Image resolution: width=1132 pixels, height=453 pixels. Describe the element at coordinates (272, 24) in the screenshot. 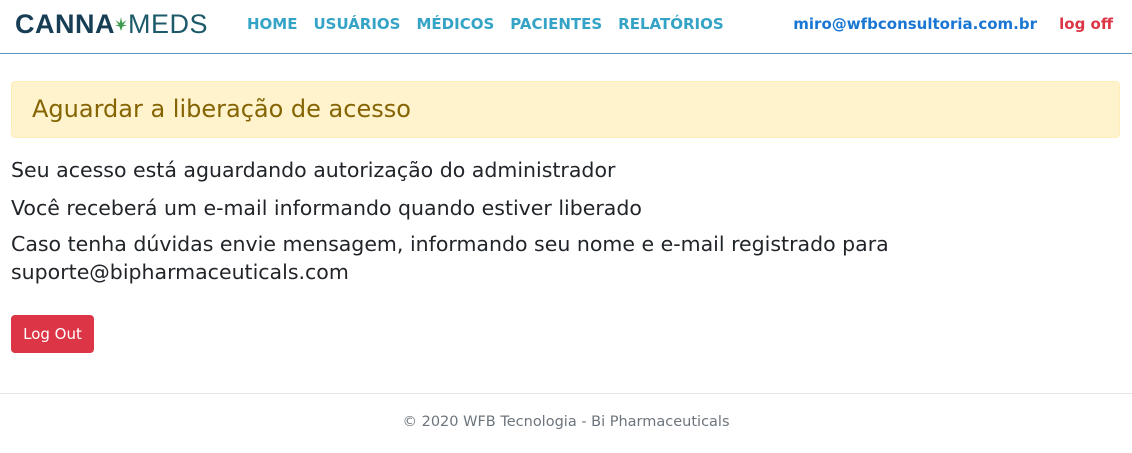

I see `nav-home: HOME` at that location.